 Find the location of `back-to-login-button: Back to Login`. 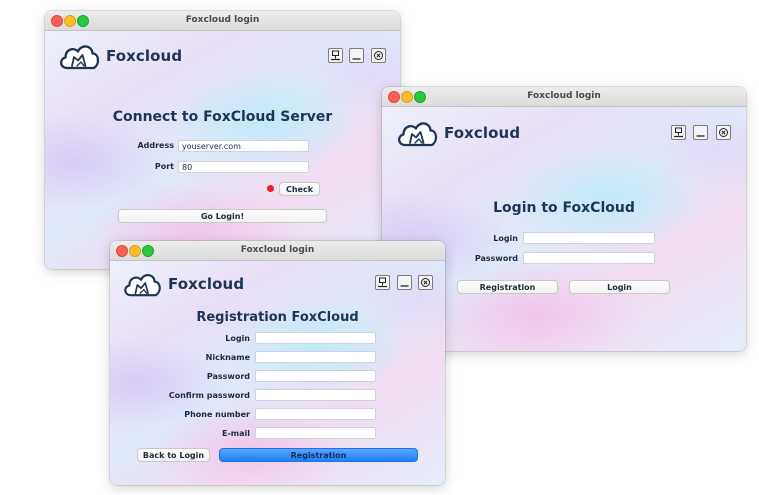

back-to-login-button: Back to Login is located at coordinates (173, 455).